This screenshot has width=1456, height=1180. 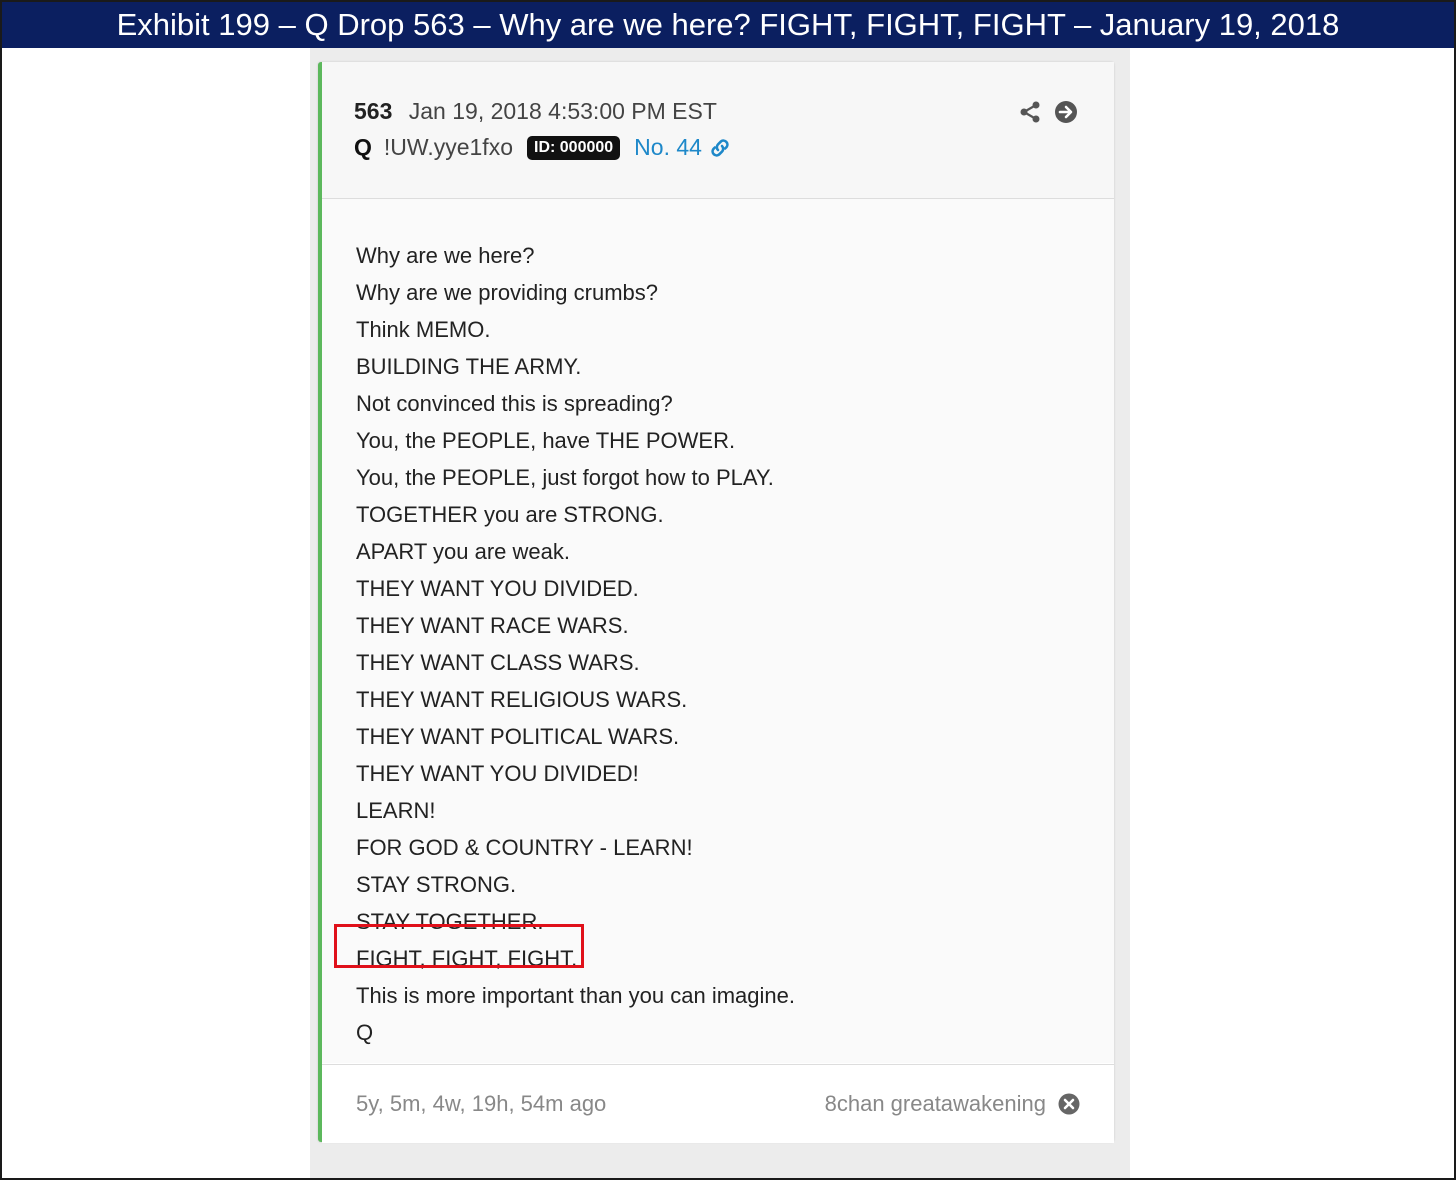 I want to click on post-line: THEY WANT POLITICAL WARS., so click(x=518, y=736).